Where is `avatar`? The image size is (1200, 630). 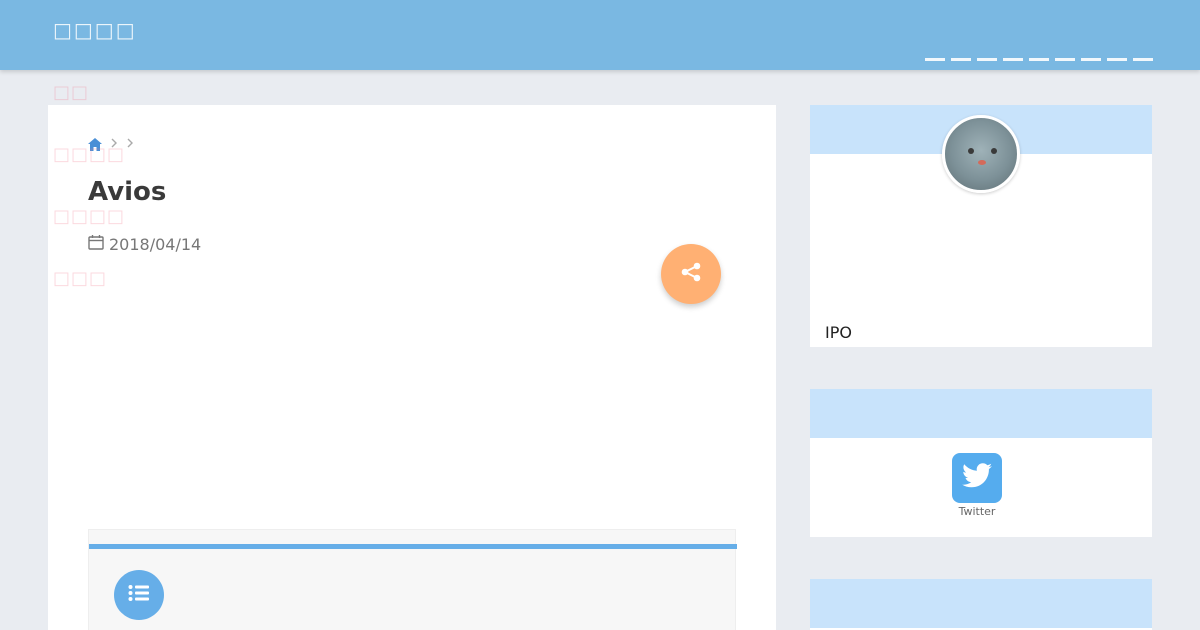
avatar is located at coordinates (981, 154).